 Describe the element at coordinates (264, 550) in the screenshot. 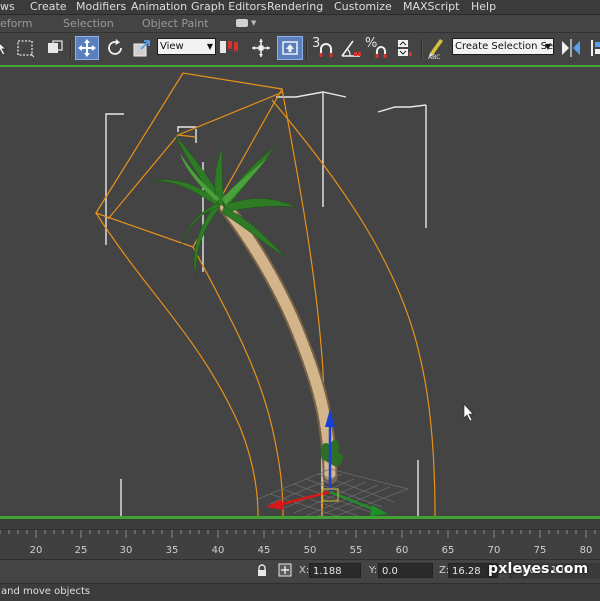

I see `timeline-tick-label: 45` at that location.